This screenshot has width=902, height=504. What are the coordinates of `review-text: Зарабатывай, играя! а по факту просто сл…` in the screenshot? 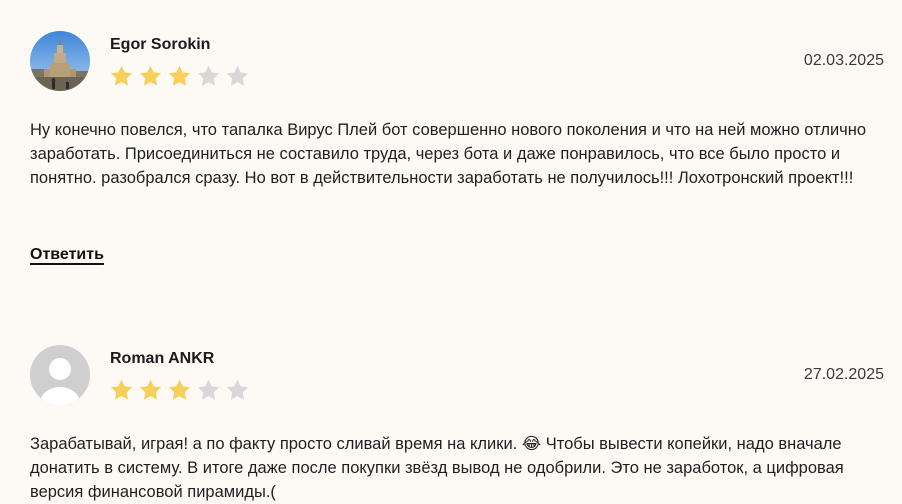 It's located at (437, 468).